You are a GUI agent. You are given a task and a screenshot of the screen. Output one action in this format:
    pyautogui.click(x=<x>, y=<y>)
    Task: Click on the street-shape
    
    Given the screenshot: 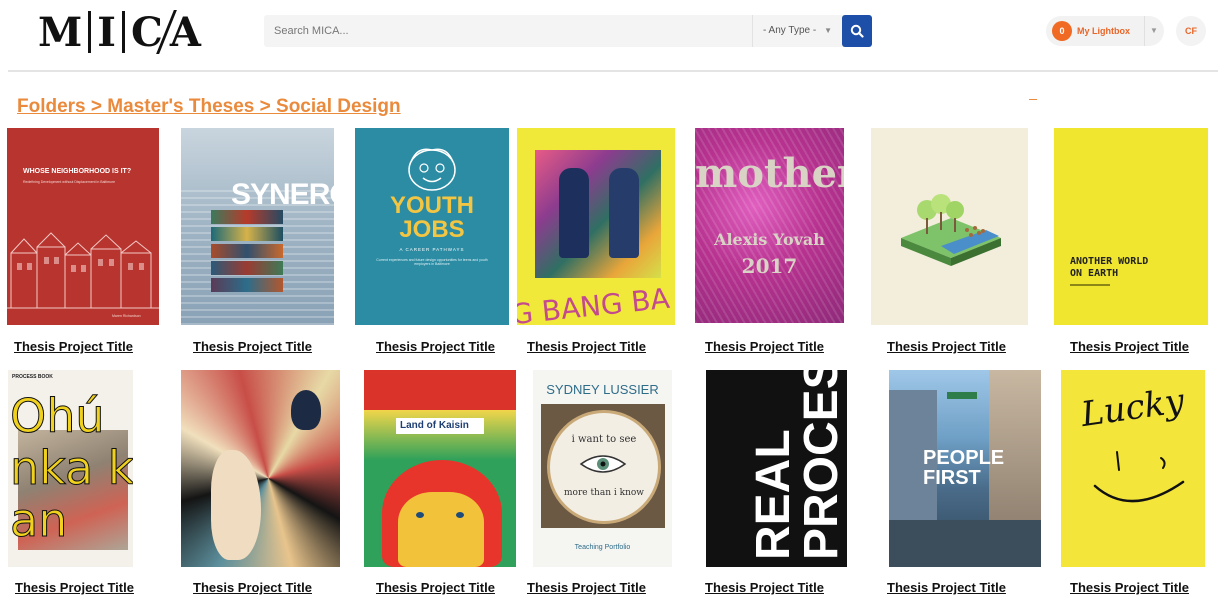 What is the action you would take?
    pyautogui.click(x=965, y=543)
    